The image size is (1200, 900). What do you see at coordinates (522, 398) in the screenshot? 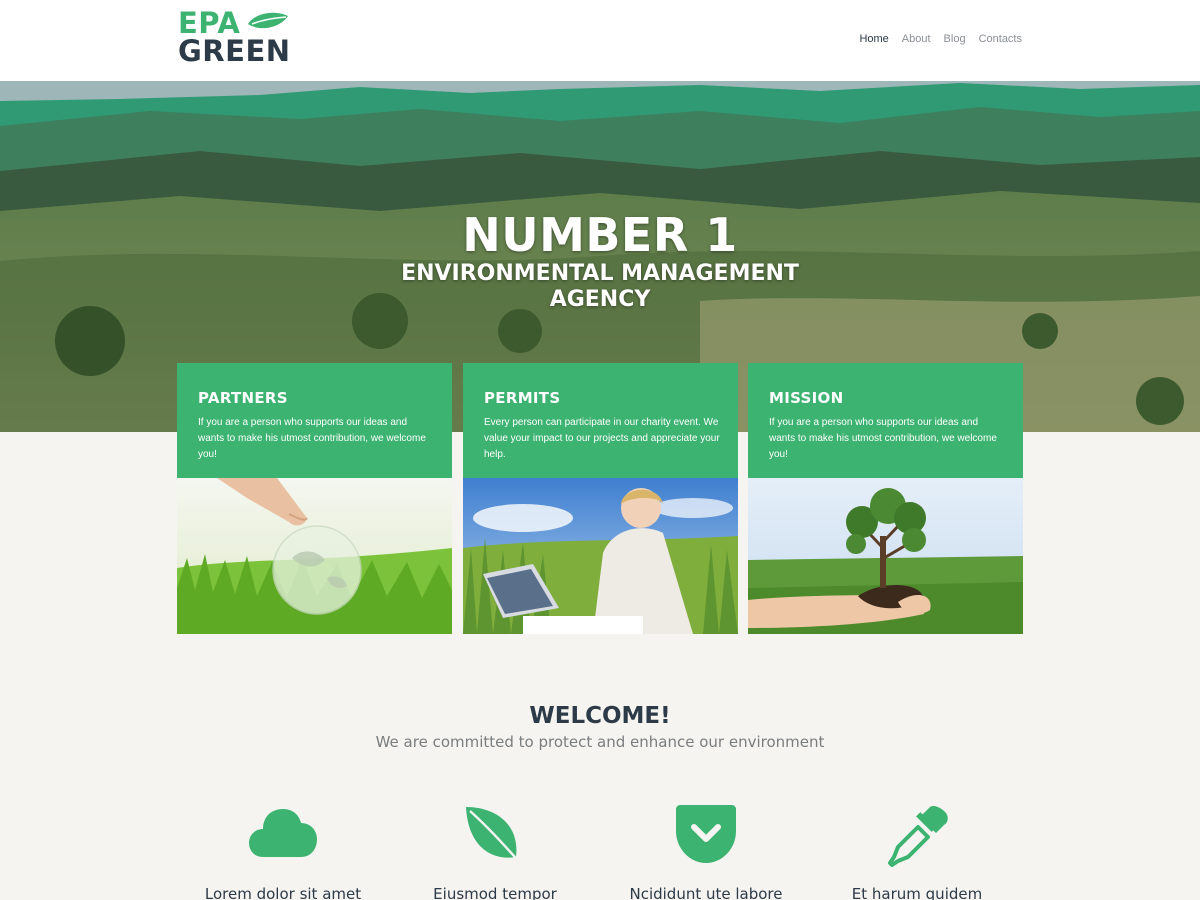
I see `card-title: PERMITS` at bounding box center [522, 398].